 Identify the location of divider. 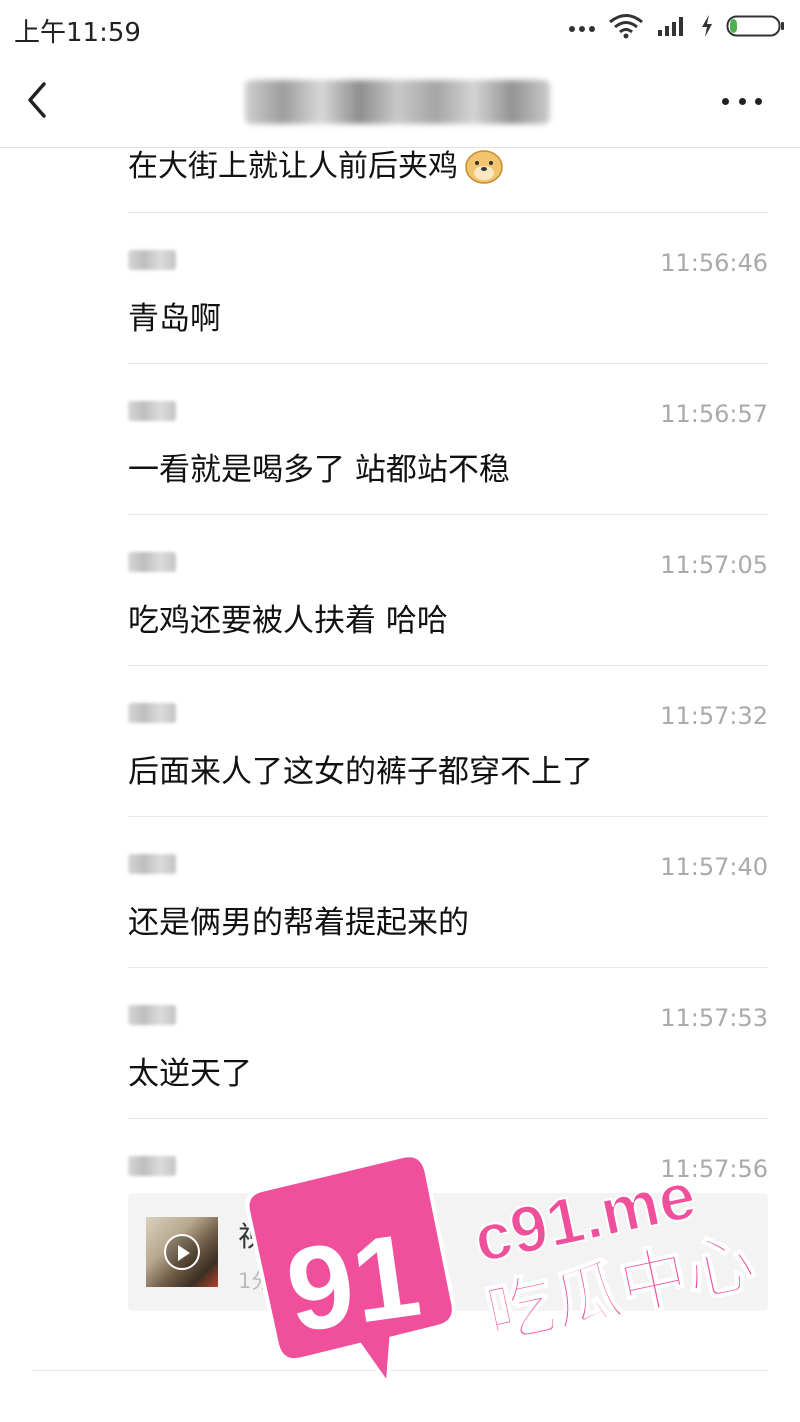
(400, 1370).